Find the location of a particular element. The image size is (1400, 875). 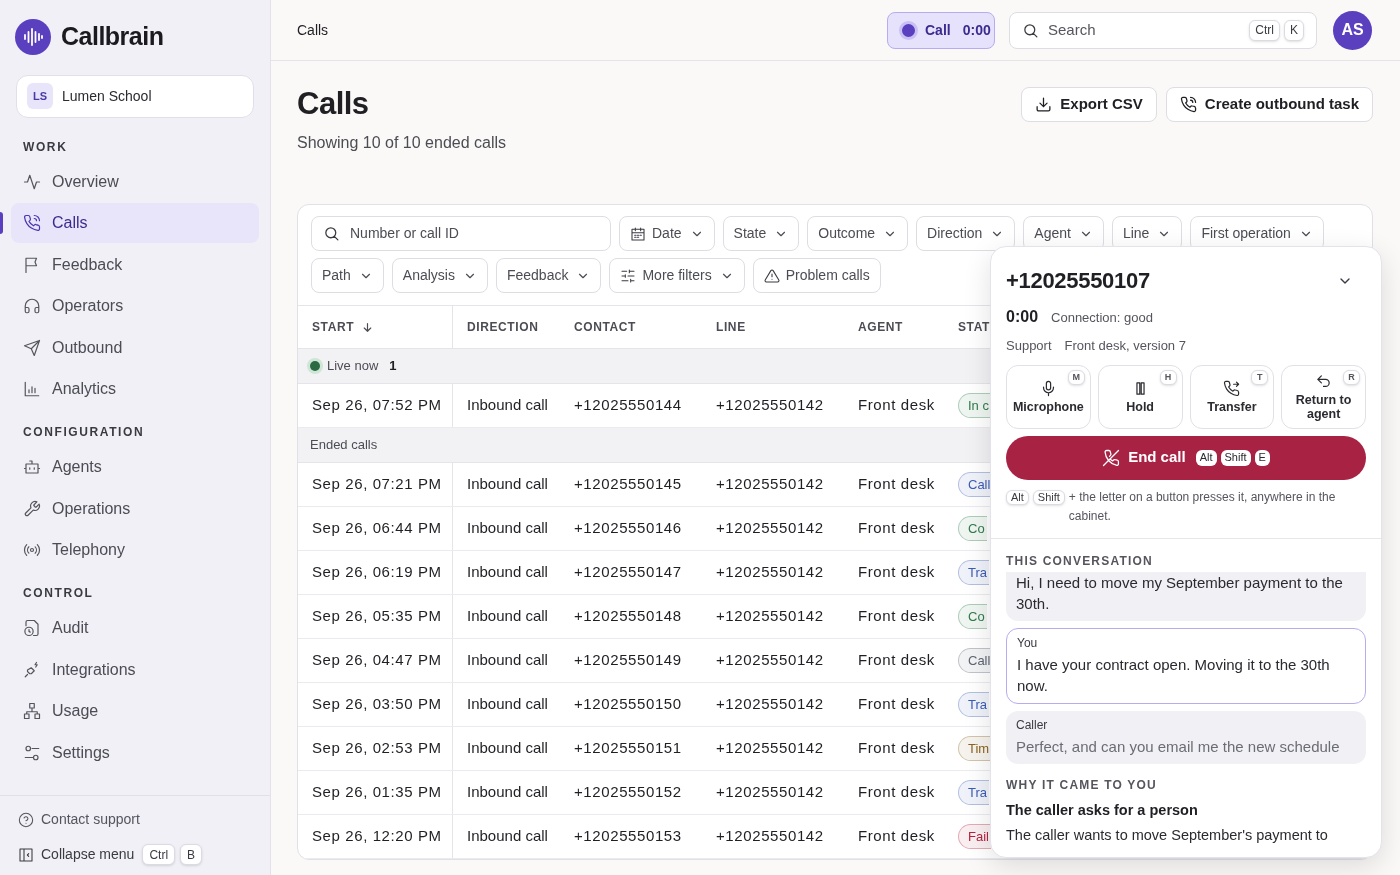

group-label: Live now is located at coordinates (353, 366).